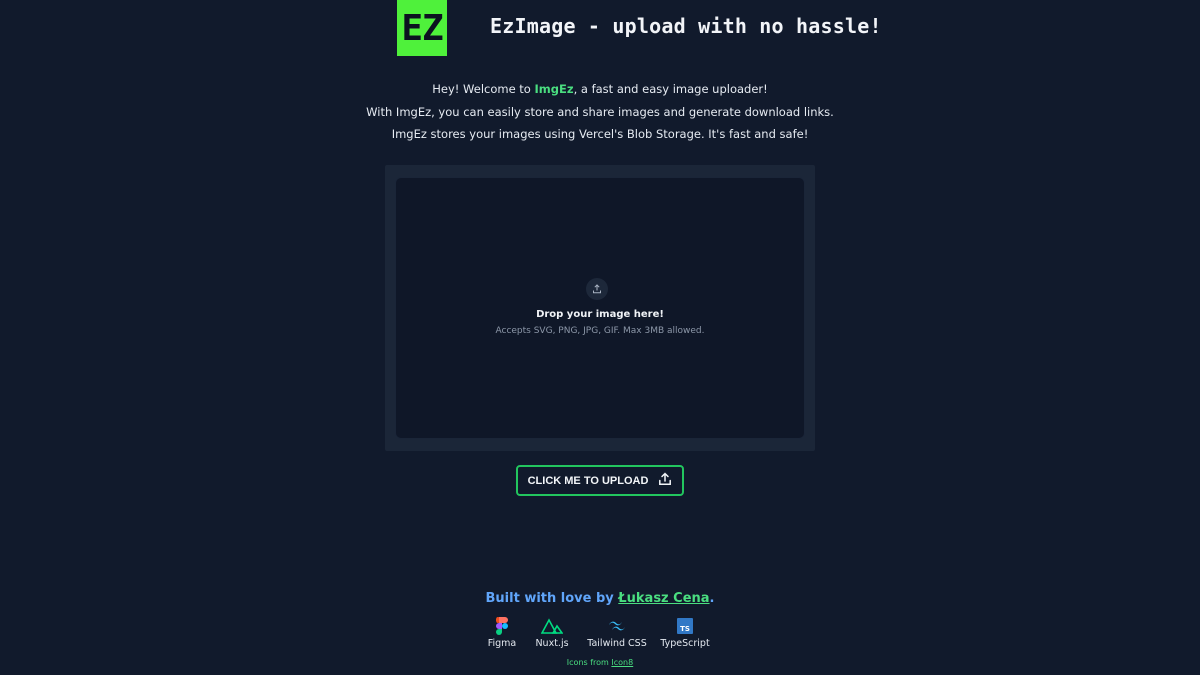  I want to click on tech-item-figma: Figma, so click(502, 632).